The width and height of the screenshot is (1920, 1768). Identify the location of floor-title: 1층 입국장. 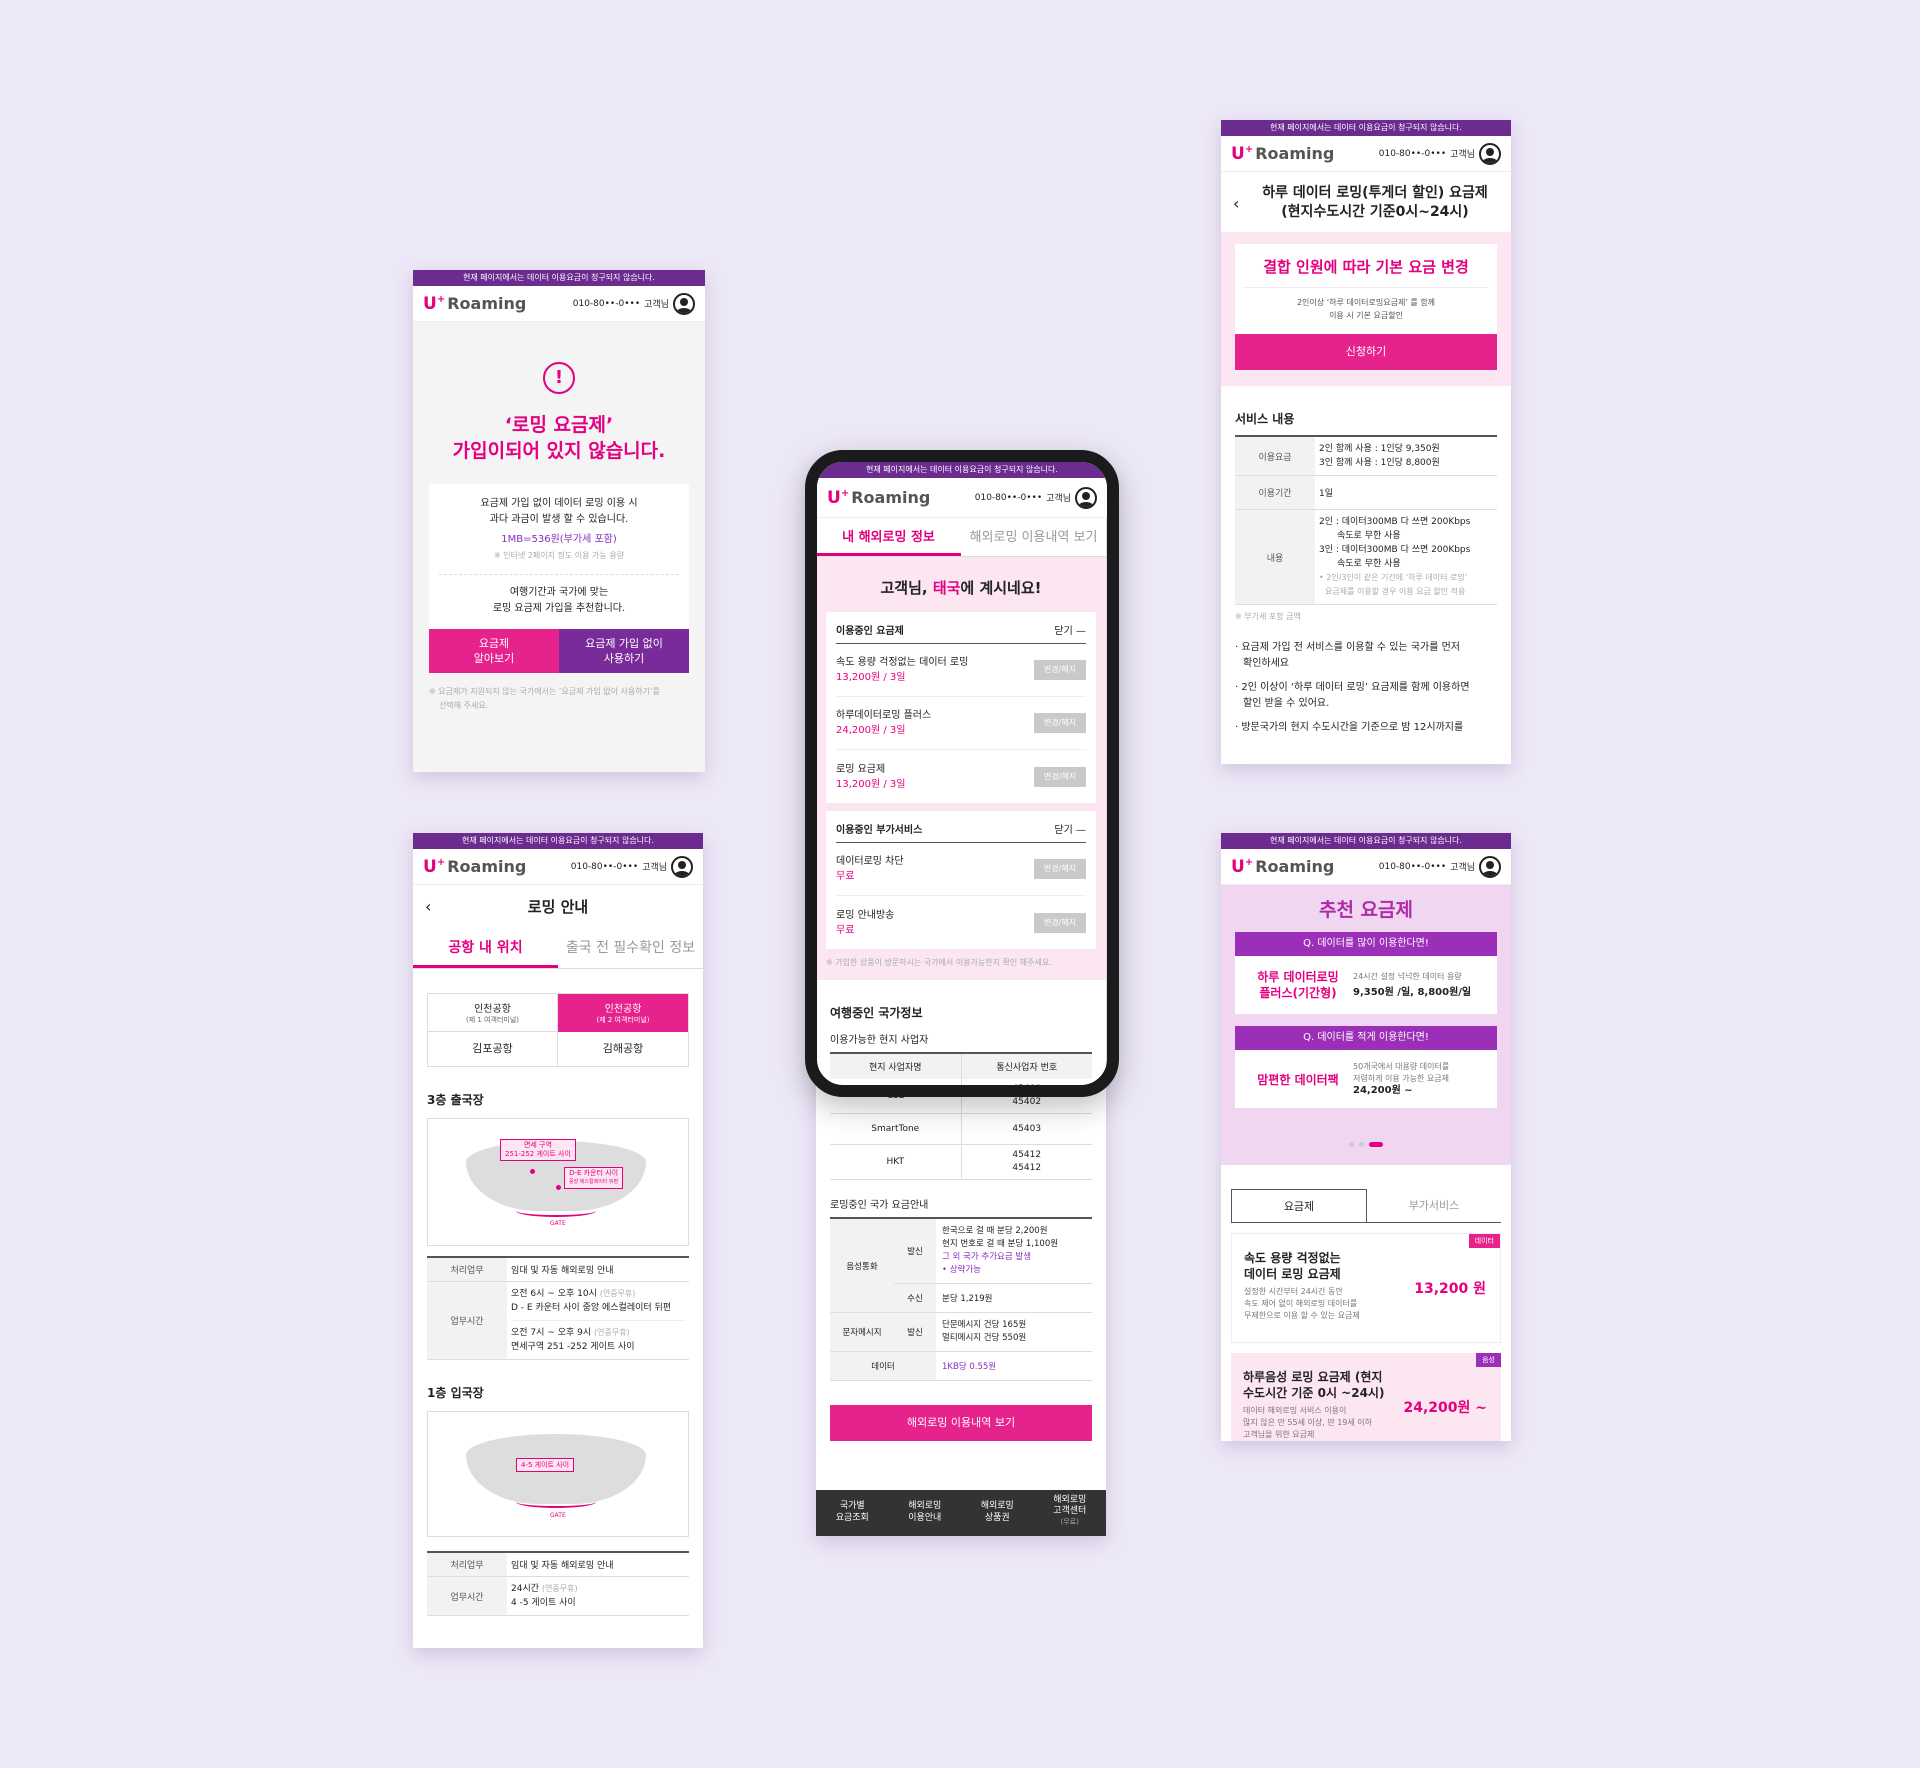
(455, 1393).